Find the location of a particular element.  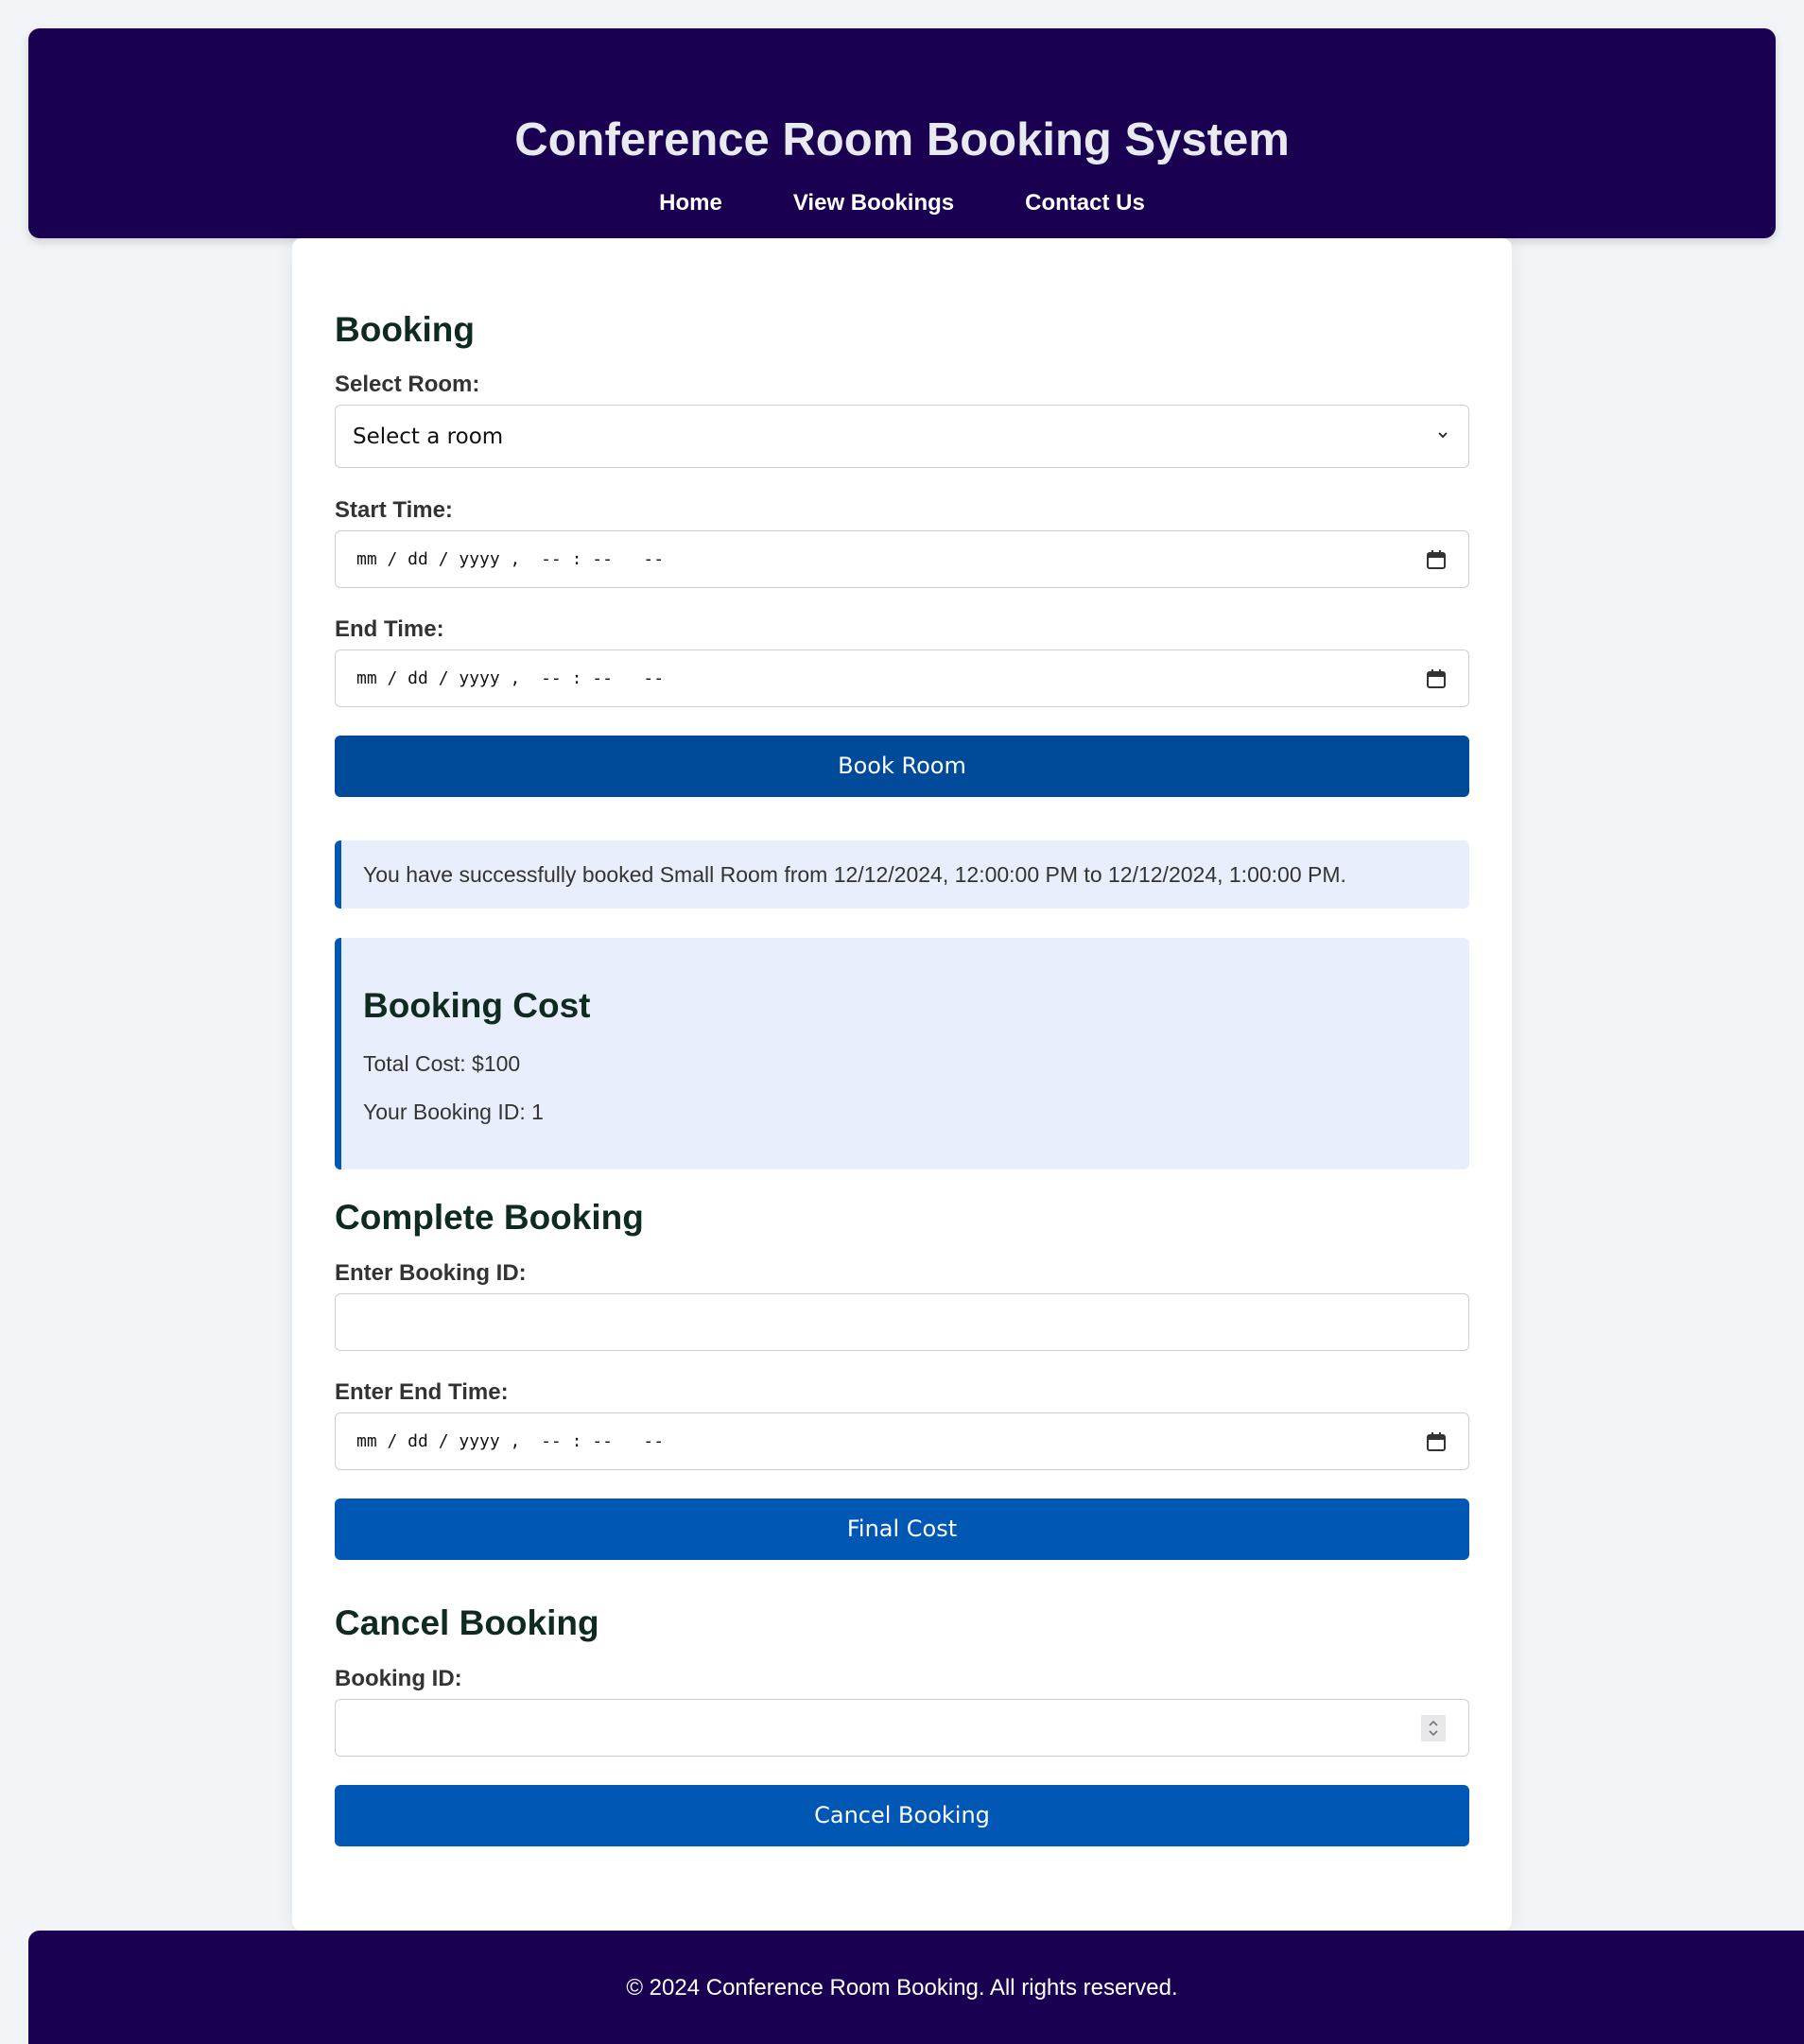

end-time-placeholder: mm / dd / yyyy , -- : -- -- is located at coordinates (510, 678).